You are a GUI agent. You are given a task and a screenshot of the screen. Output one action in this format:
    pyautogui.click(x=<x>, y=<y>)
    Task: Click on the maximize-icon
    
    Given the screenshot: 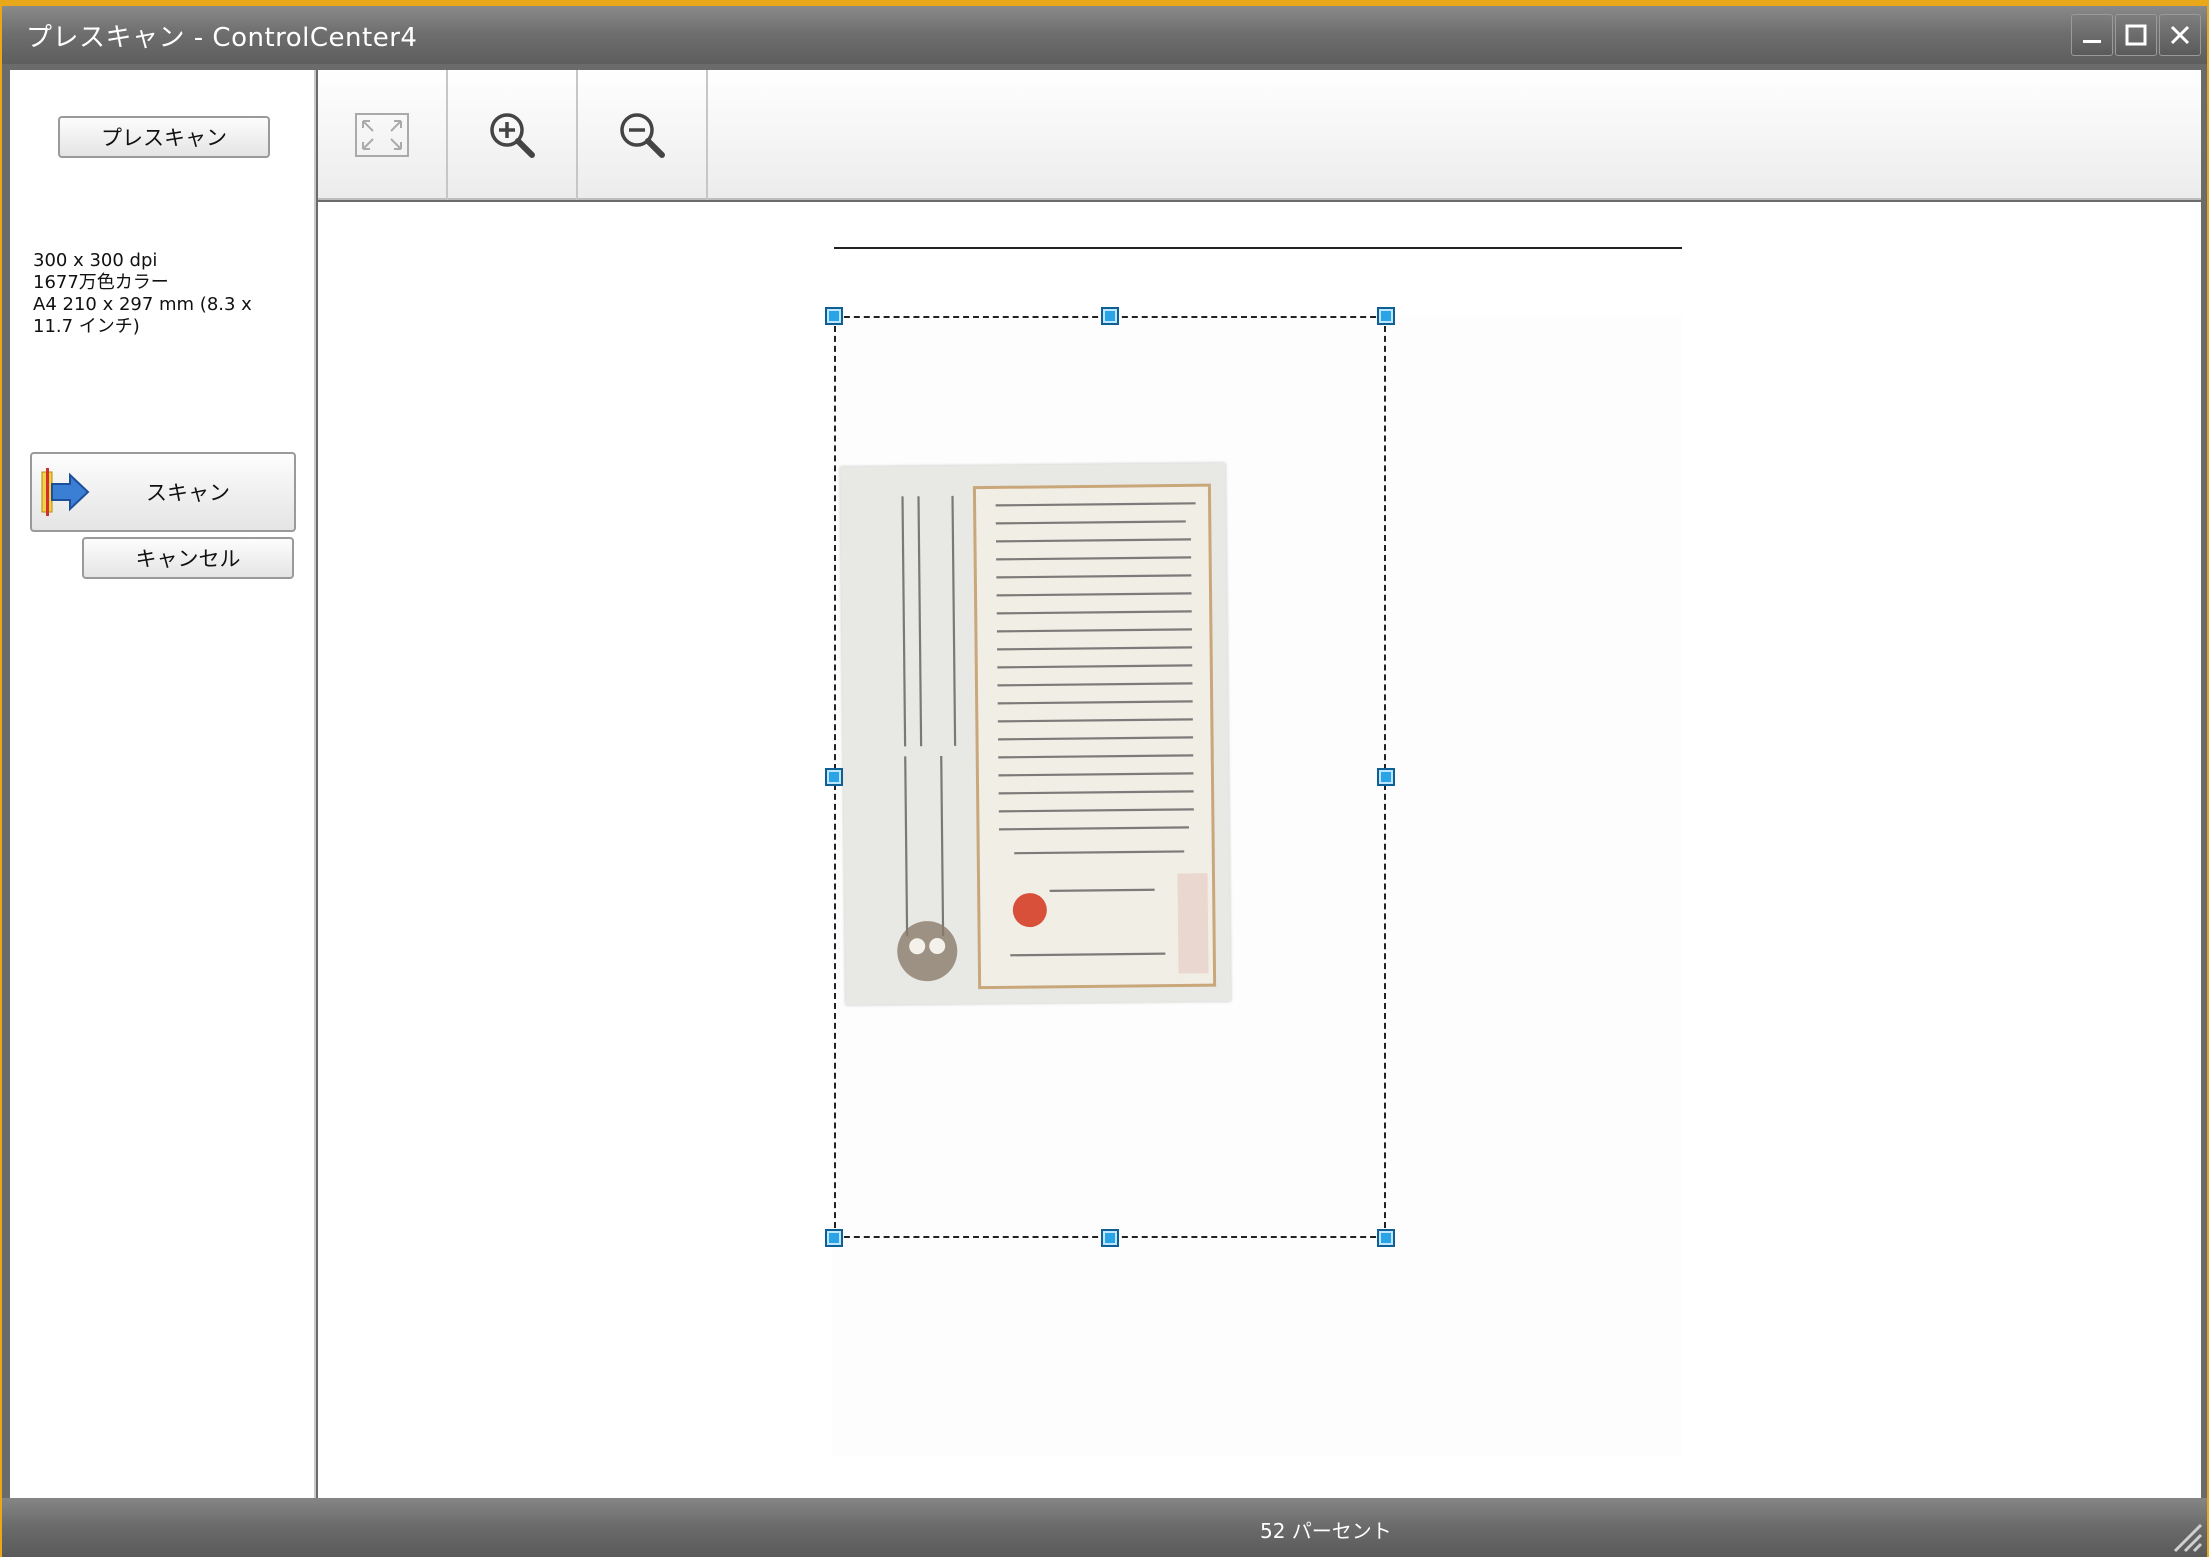 What is the action you would take?
    pyautogui.click(x=2136, y=35)
    